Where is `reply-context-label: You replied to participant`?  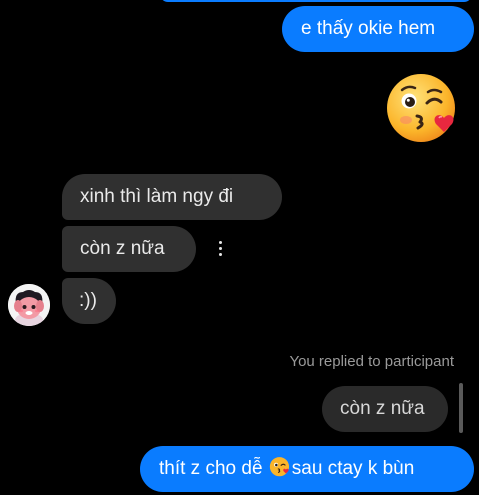 reply-context-label: You replied to participant is located at coordinates (371, 361).